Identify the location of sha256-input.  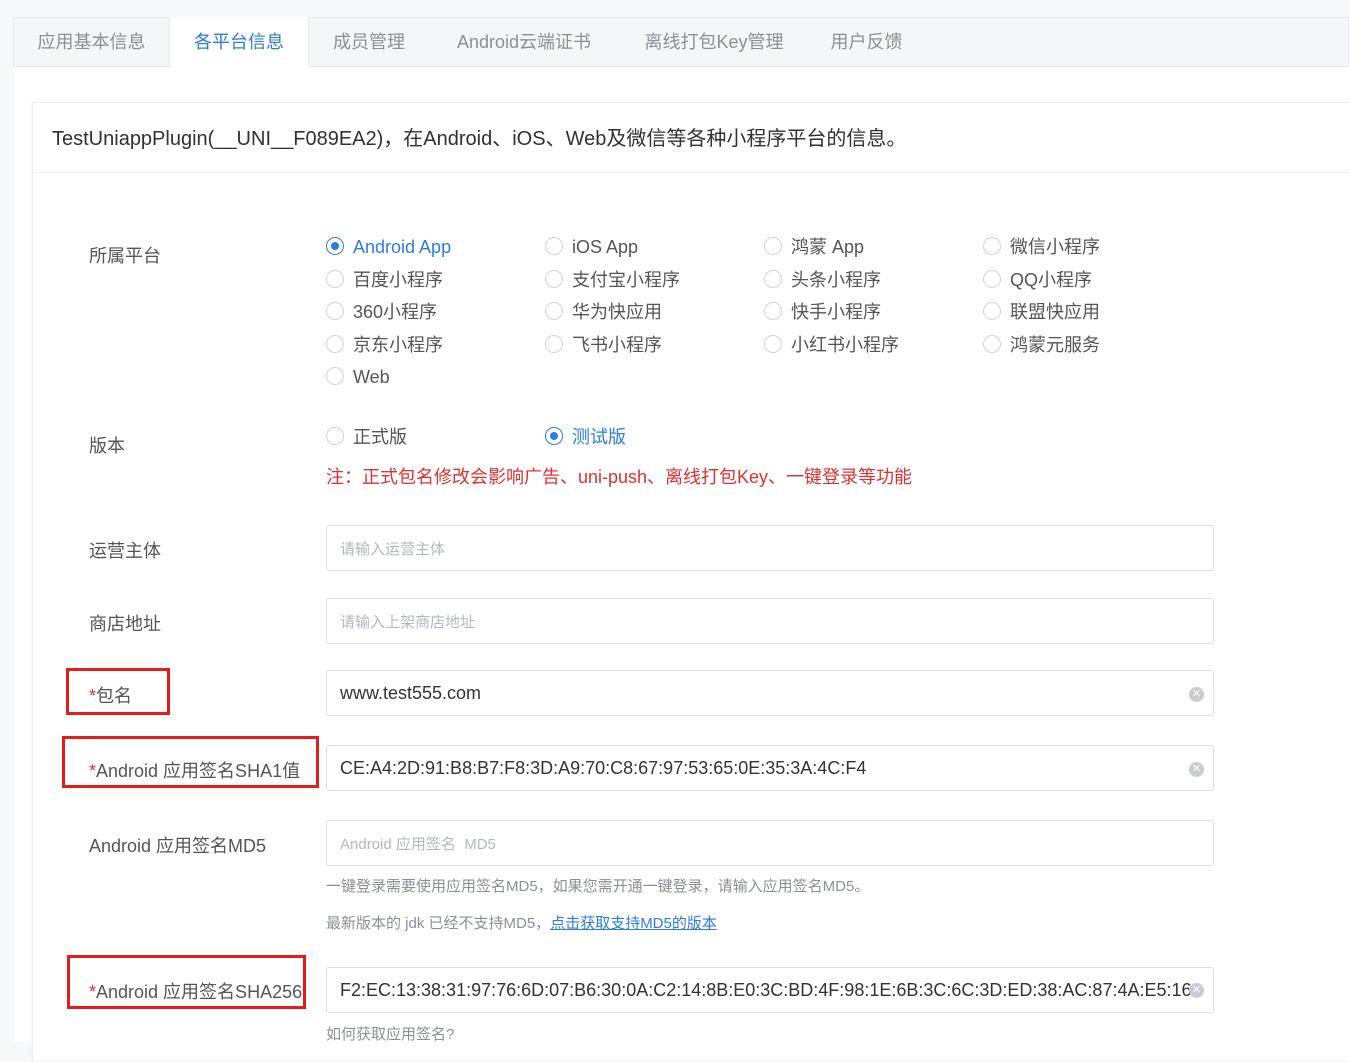
(770, 990).